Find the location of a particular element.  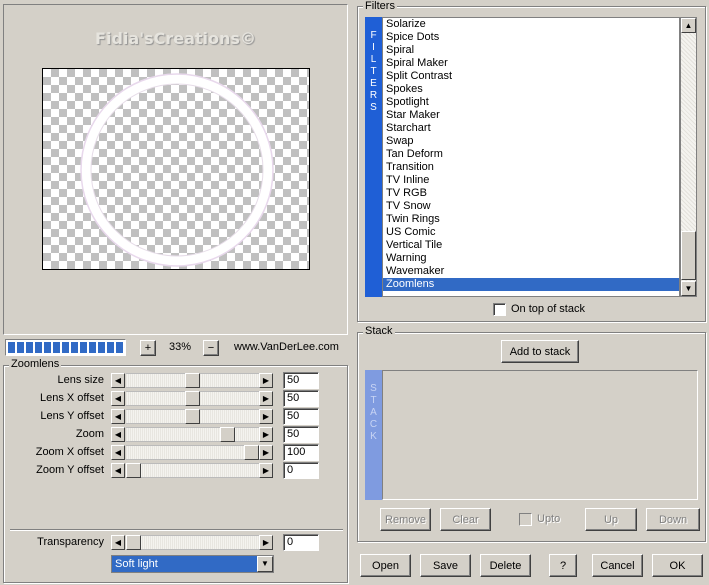

on-top-checkbox is located at coordinates (499, 309).